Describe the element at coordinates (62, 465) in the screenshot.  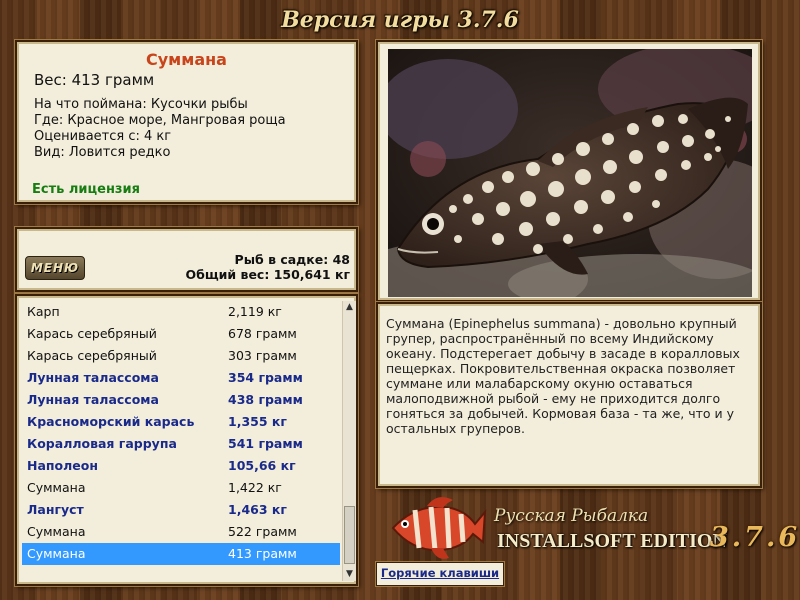
I see `catch-item-name: Наполеон` at that location.